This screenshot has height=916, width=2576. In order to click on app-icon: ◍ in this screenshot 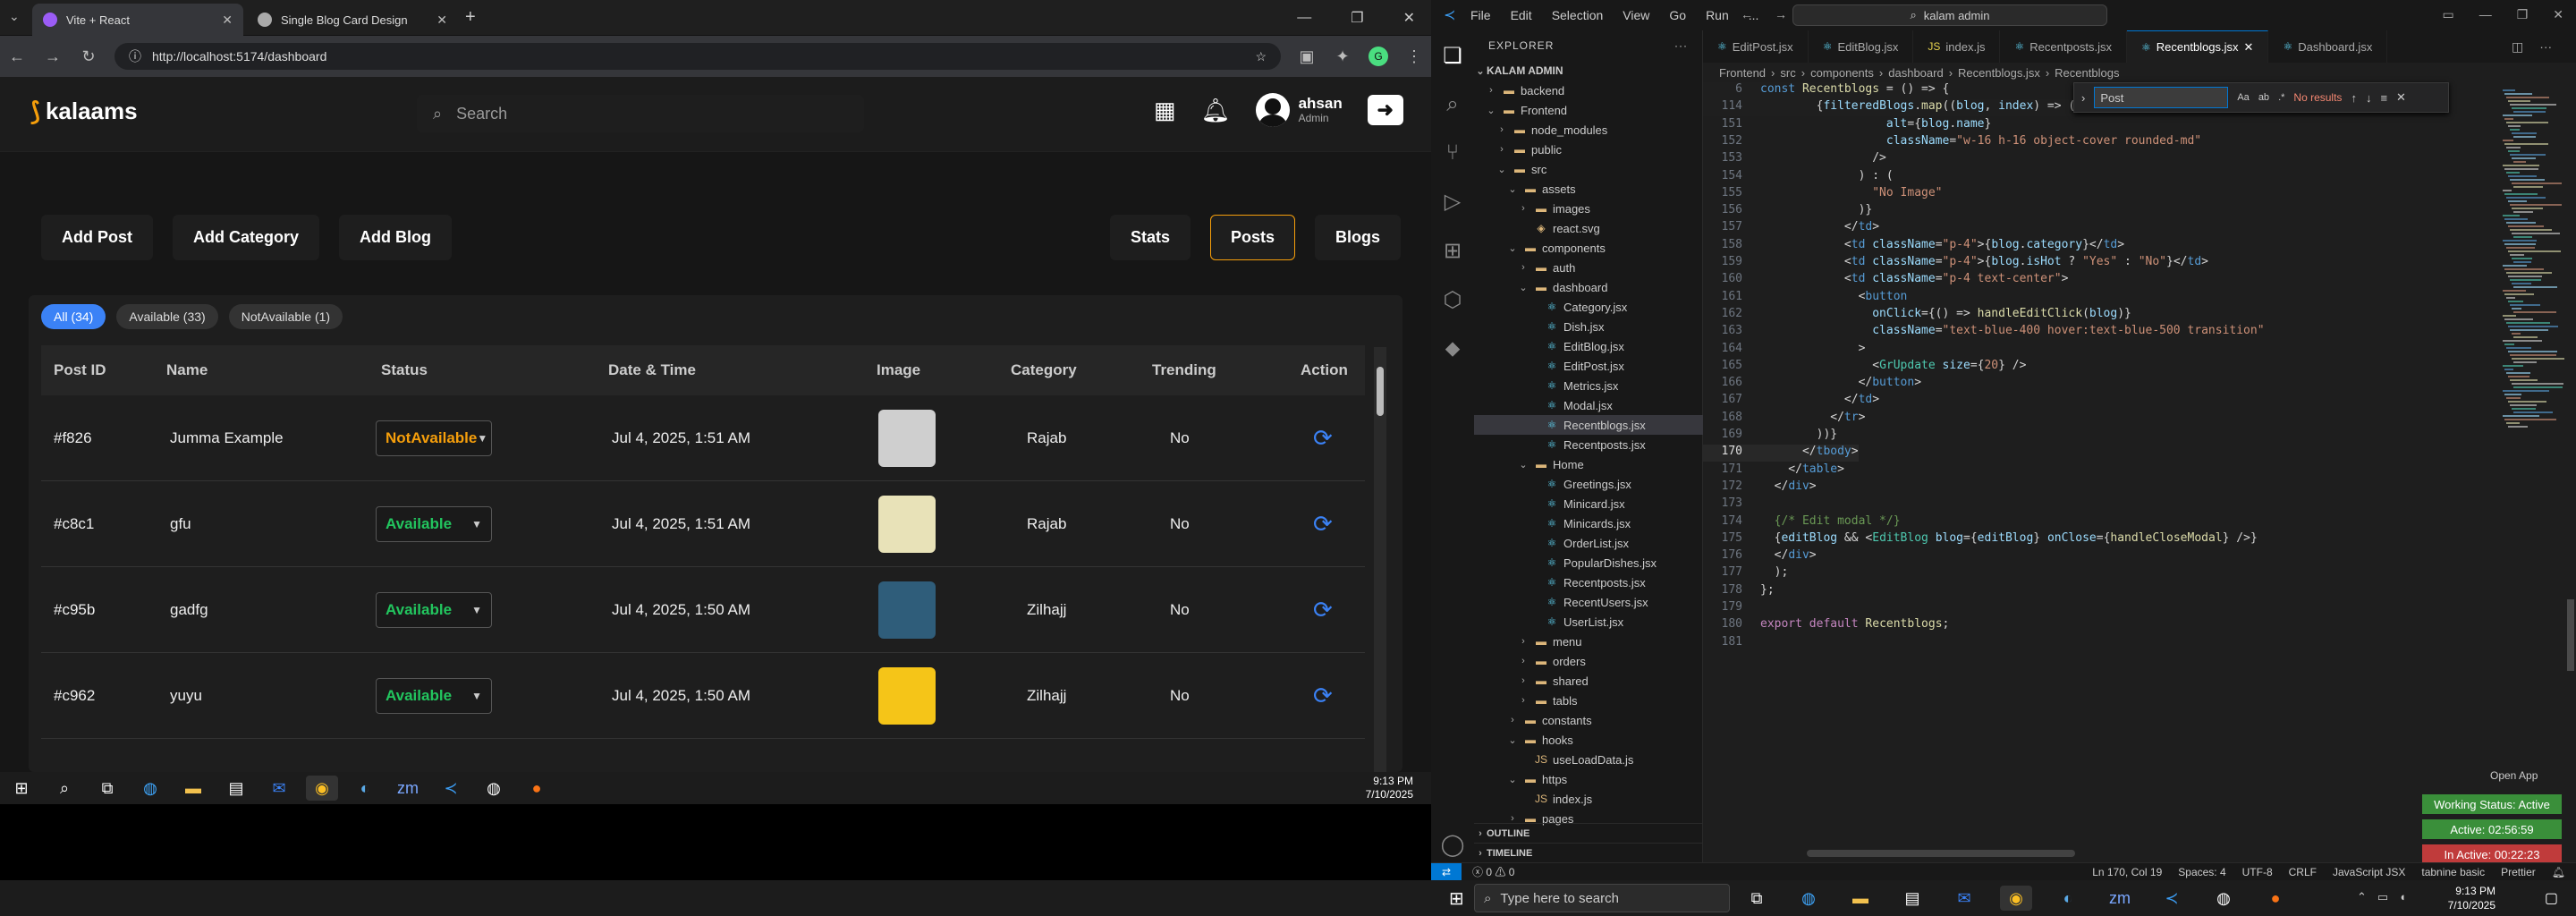, I will do `click(494, 788)`.